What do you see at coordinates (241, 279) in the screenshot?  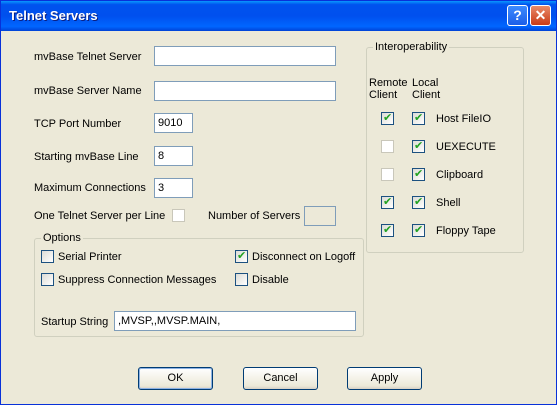 I see `disable-checkbox` at bounding box center [241, 279].